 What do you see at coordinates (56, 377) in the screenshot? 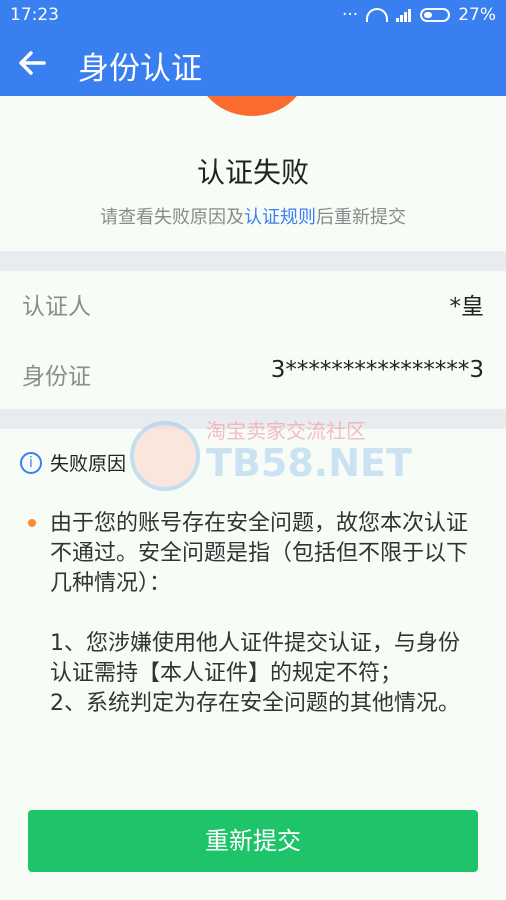
I see `info-label: 身份证` at bounding box center [56, 377].